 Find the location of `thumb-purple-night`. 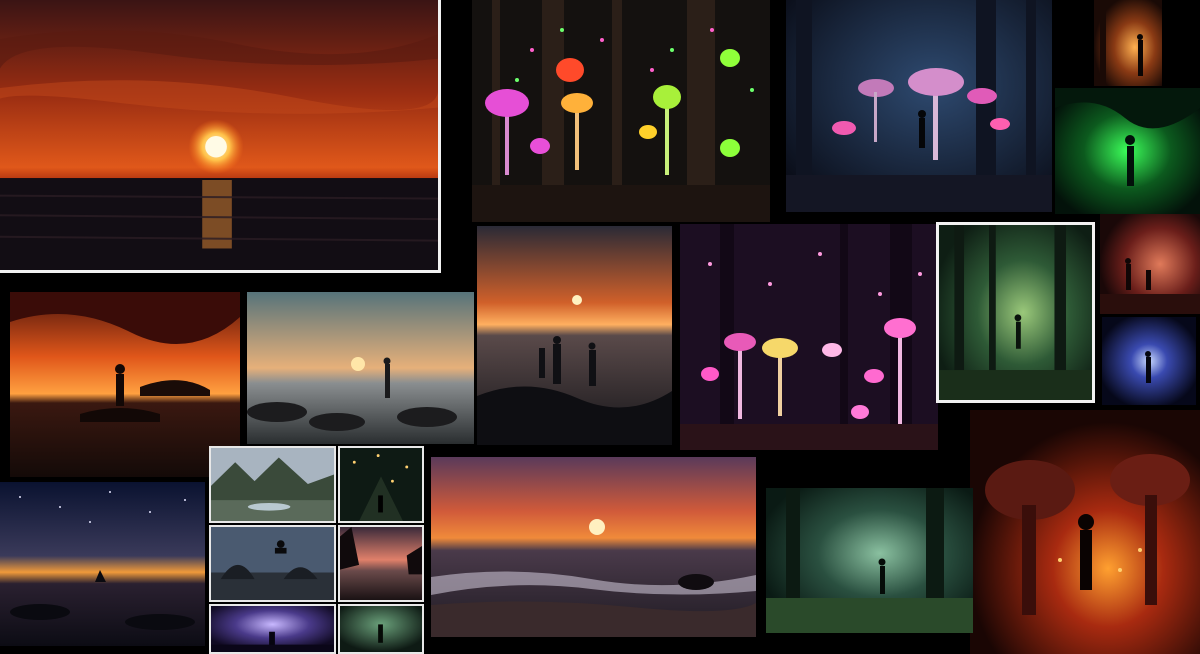

thumb-purple-night is located at coordinates (272, 629).